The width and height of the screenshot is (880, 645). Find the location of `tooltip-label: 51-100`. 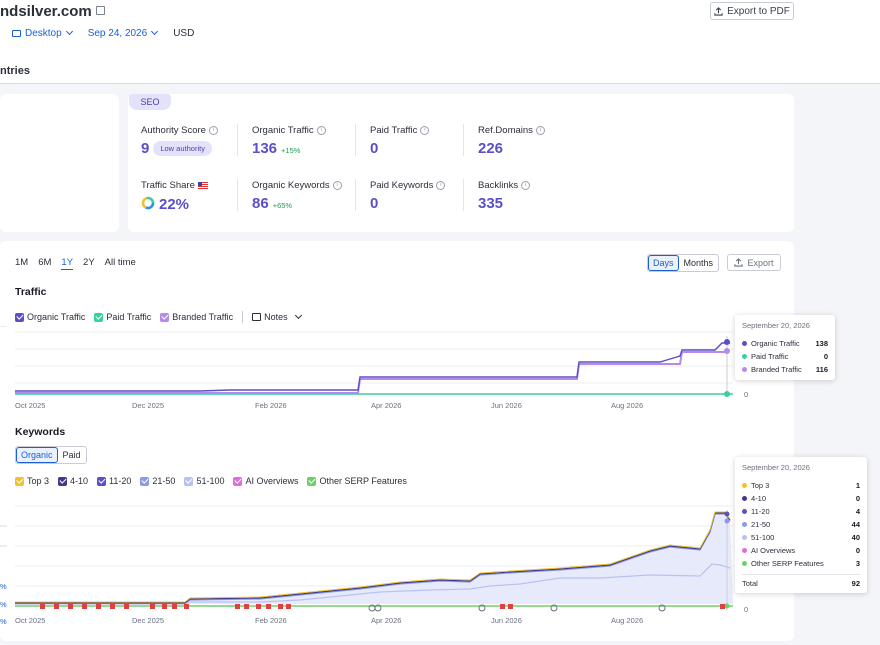

tooltip-label: 51-100 is located at coordinates (763, 537).